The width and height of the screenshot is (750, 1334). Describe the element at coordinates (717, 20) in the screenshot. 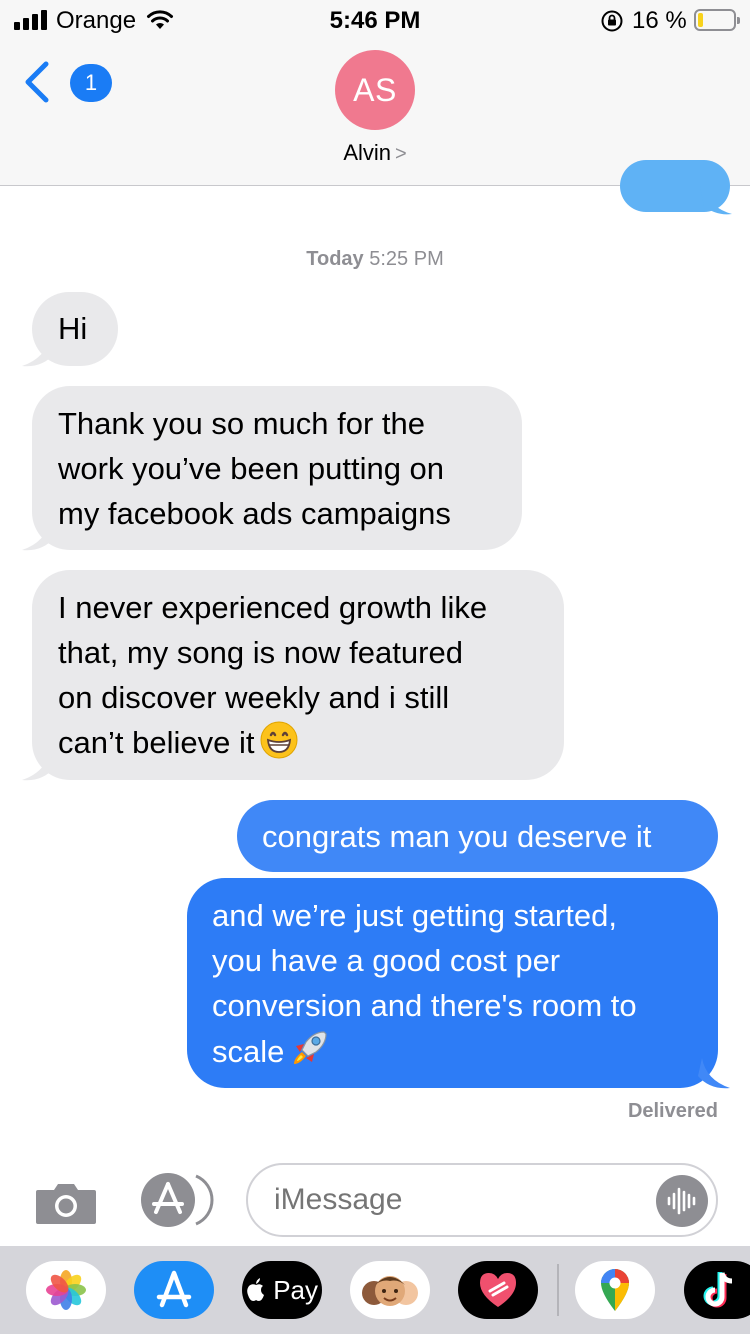

I see `battery-icon` at that location.